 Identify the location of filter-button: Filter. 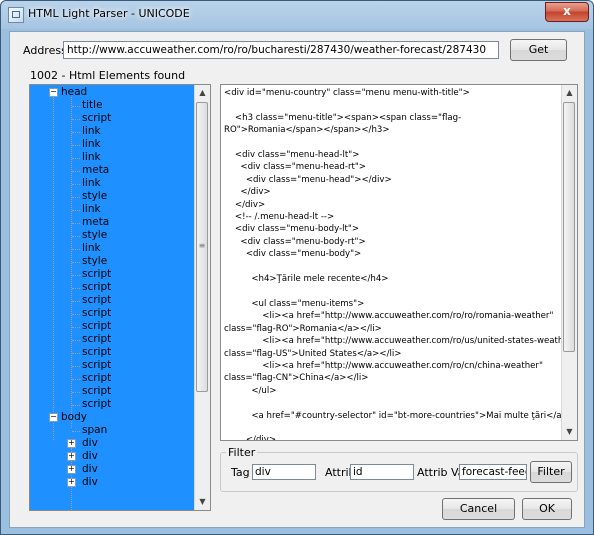
(551, 472).